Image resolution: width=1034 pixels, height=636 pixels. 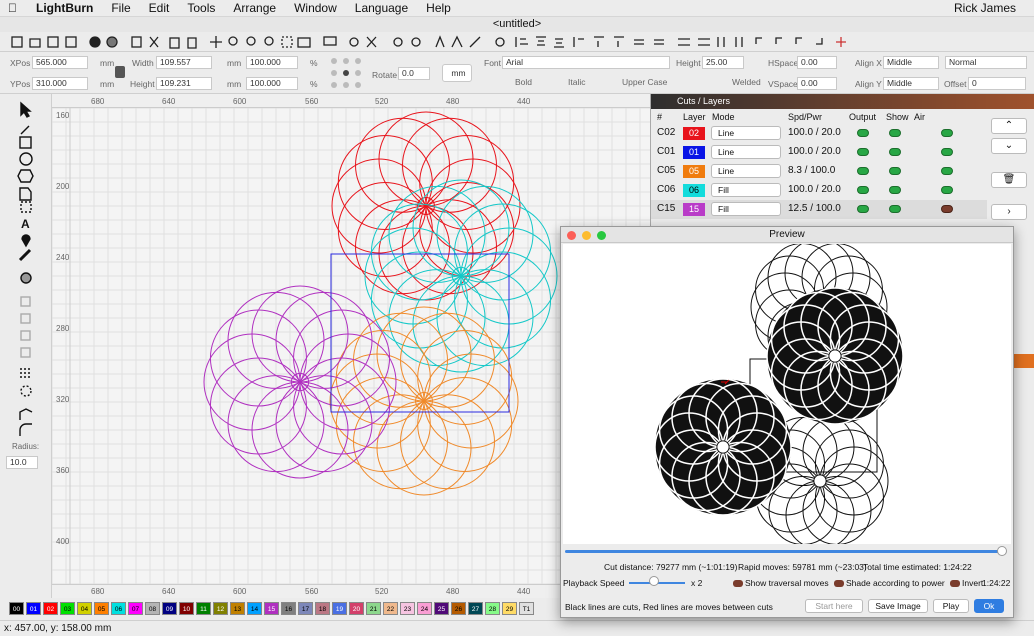 I want to click on user-name: Rick James, so click(x=985, y=8).